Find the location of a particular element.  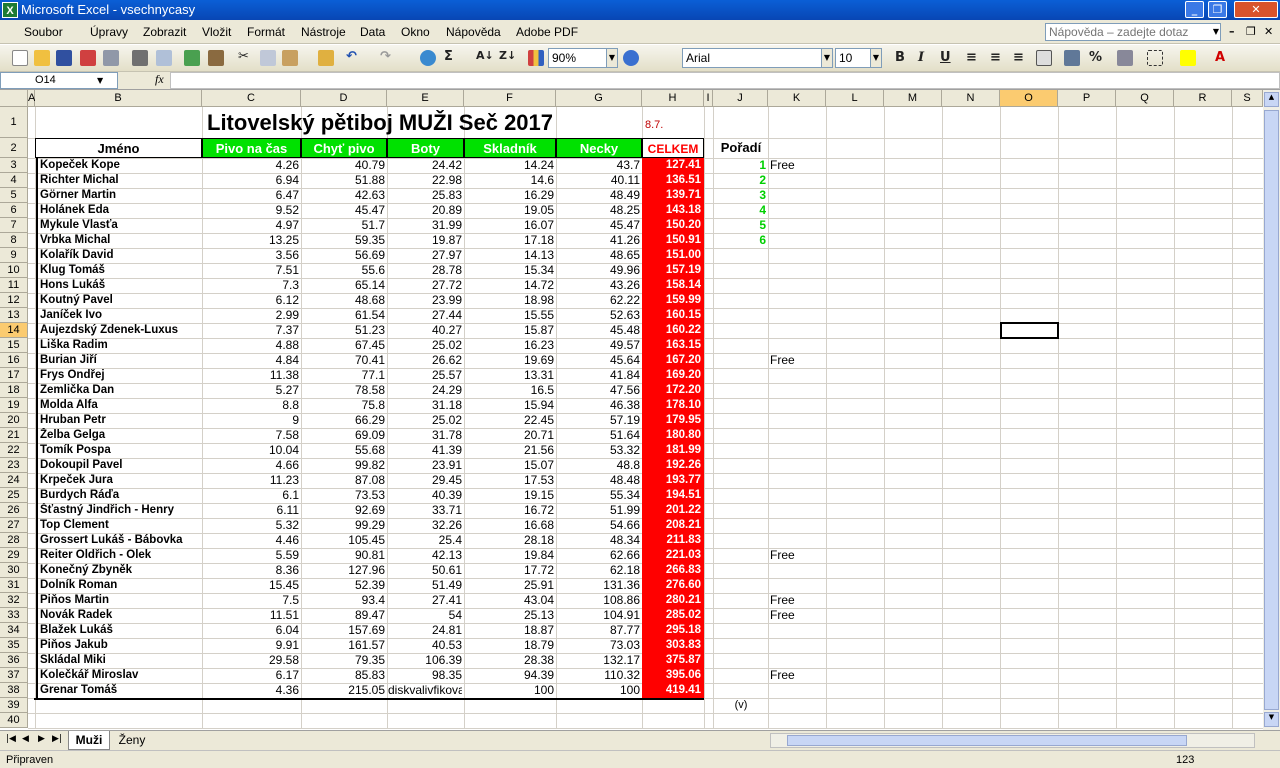

player-name: Richter Michal is located at coordinates (119, 180).